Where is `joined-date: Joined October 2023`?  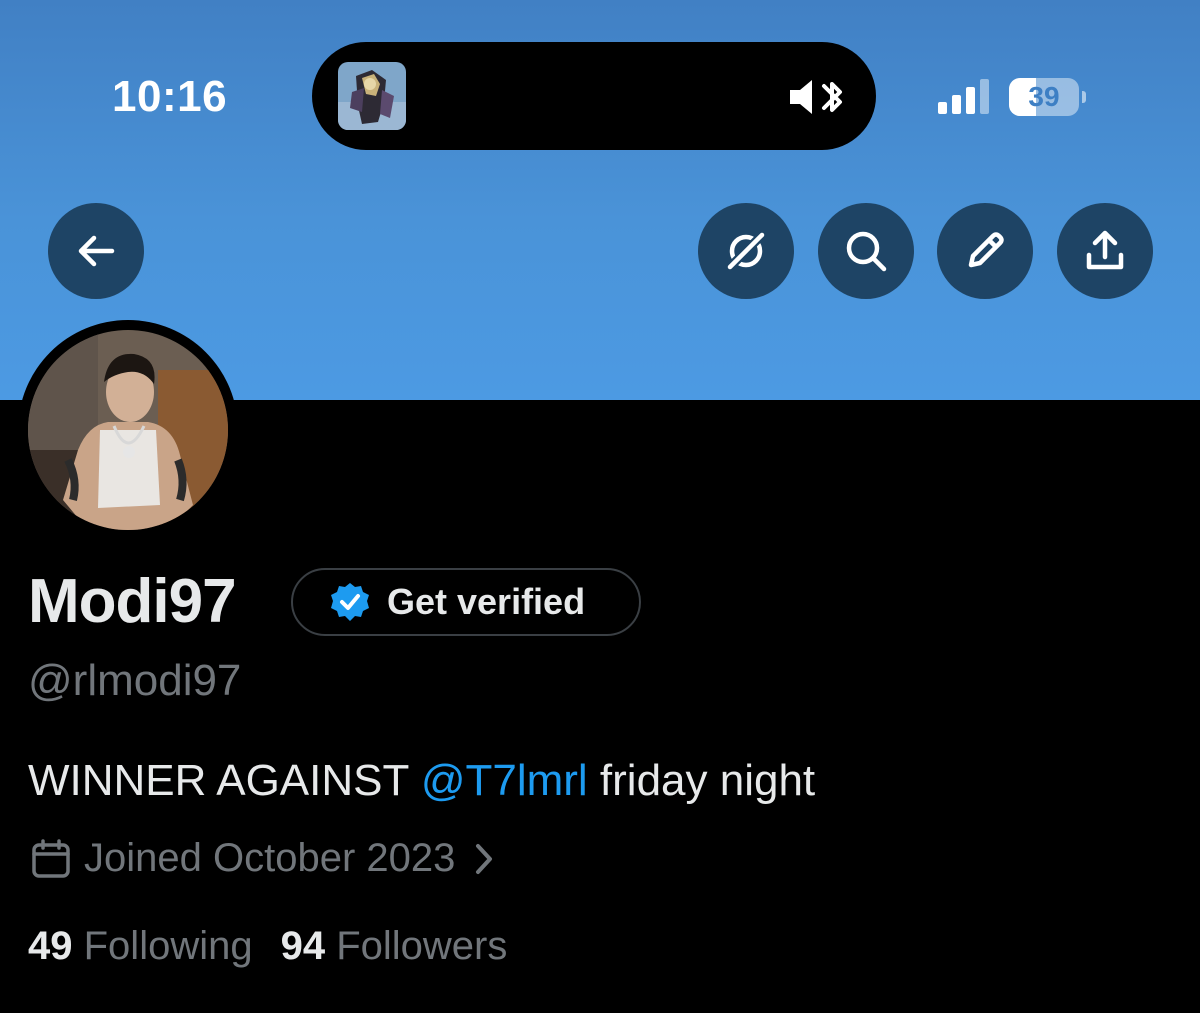
joined-date: Joined October 2023 is located at coordinates (270, 858).